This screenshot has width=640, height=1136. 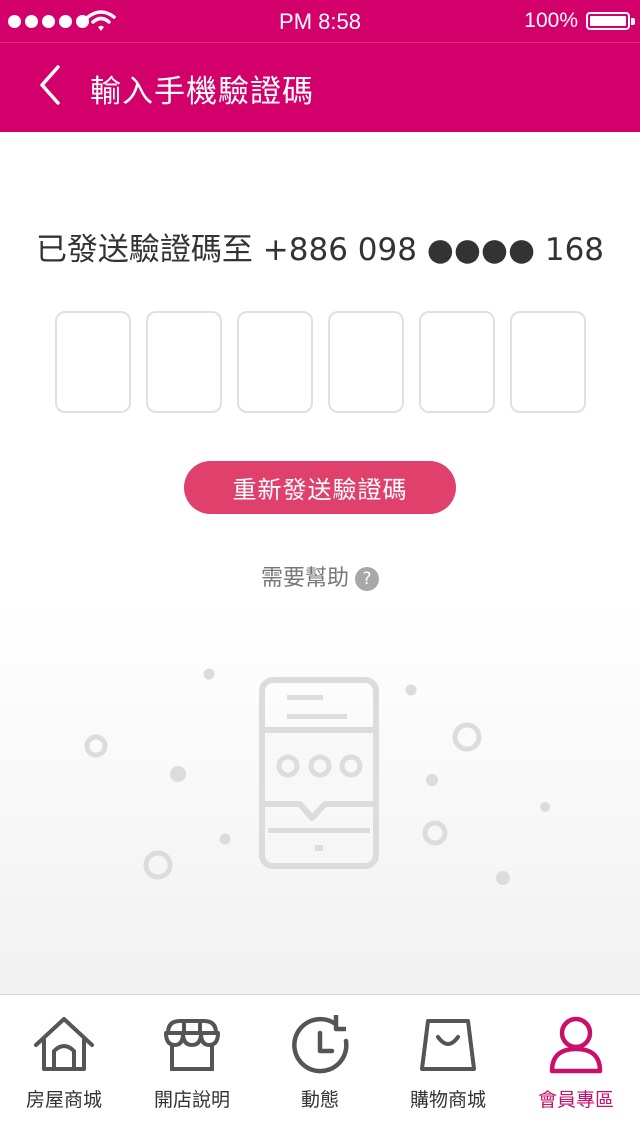 I want to click on code-input-group, so click(x=320, y=362).